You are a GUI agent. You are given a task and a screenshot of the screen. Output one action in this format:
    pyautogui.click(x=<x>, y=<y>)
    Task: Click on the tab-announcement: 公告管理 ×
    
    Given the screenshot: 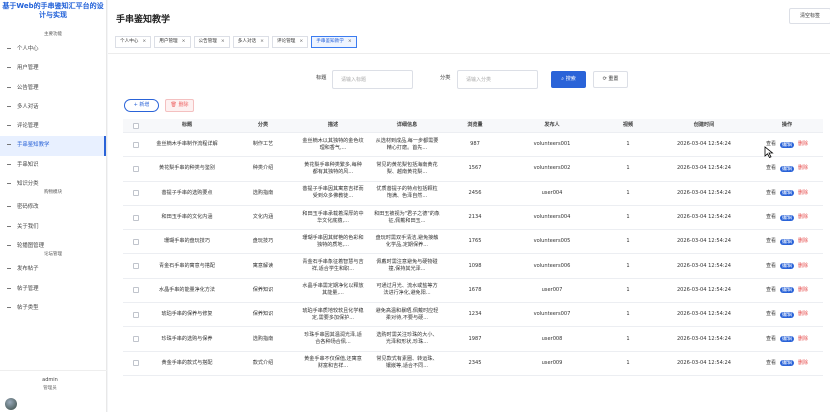 What is the action you would take?
    pyautogui.click(x=211, y=42)
    